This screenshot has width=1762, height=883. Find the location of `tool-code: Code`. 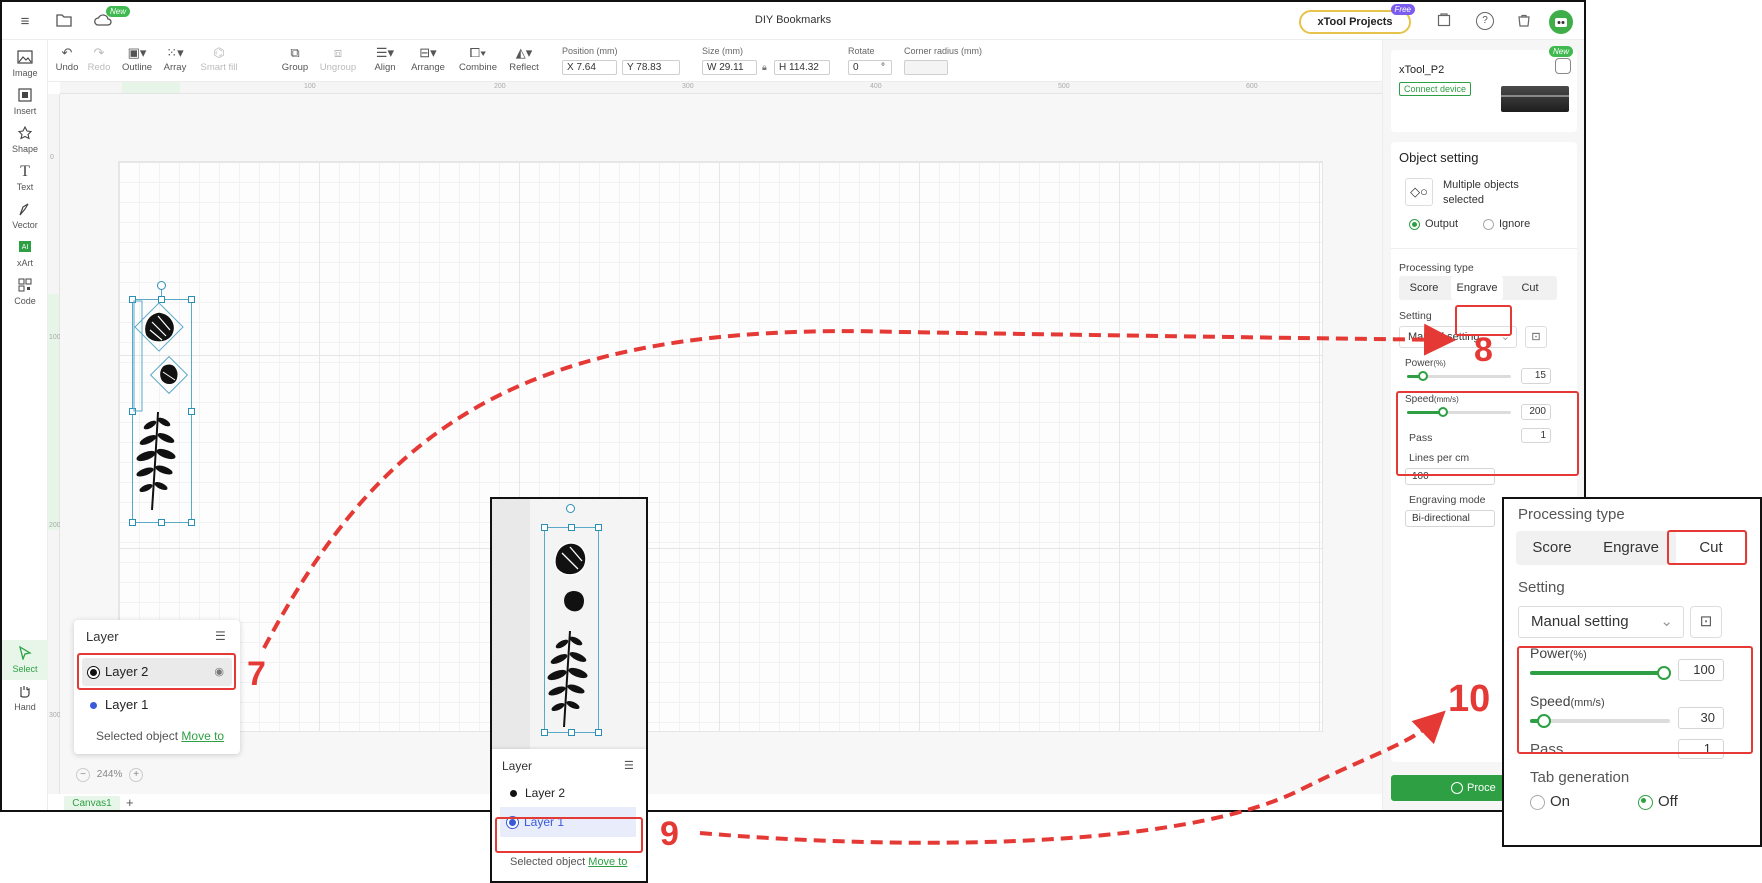

tool-code: Code is located at coordinates (25, 292).